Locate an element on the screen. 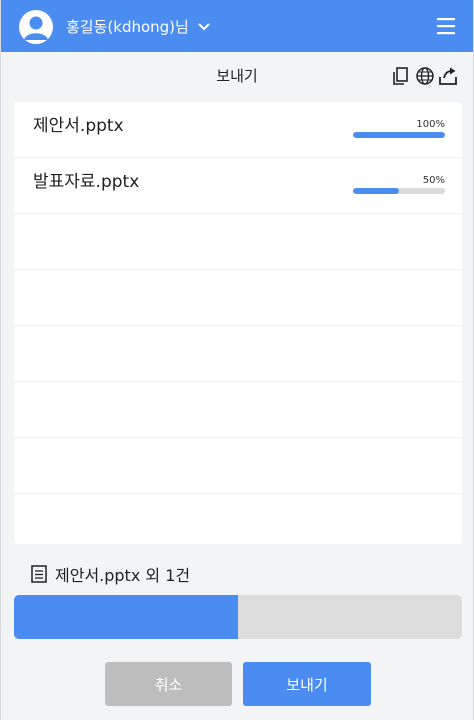 The height and width of the screenshot is (720, 474). overall-progress-fill is located at coordinates (126, 617).